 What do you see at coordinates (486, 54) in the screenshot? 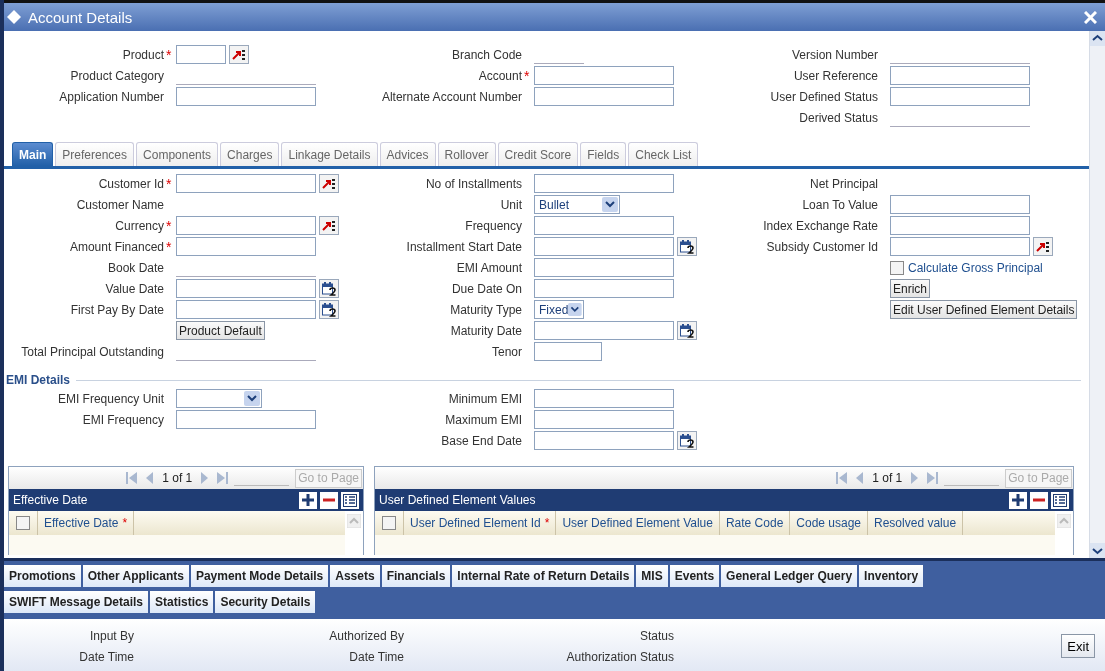
I see `field-label: Branch Code` at bounding box center [486, 54].